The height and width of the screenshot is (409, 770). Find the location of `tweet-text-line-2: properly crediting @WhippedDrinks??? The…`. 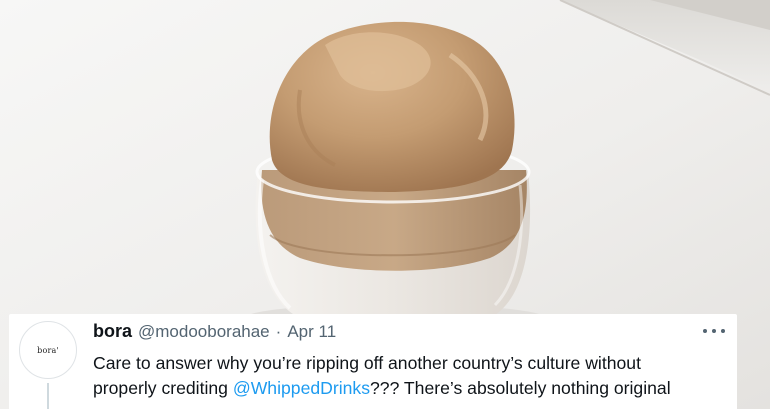

tweet-text-line-2: properly crediting @WhippedDrinks??? The… is located at coordinates (413, 388).